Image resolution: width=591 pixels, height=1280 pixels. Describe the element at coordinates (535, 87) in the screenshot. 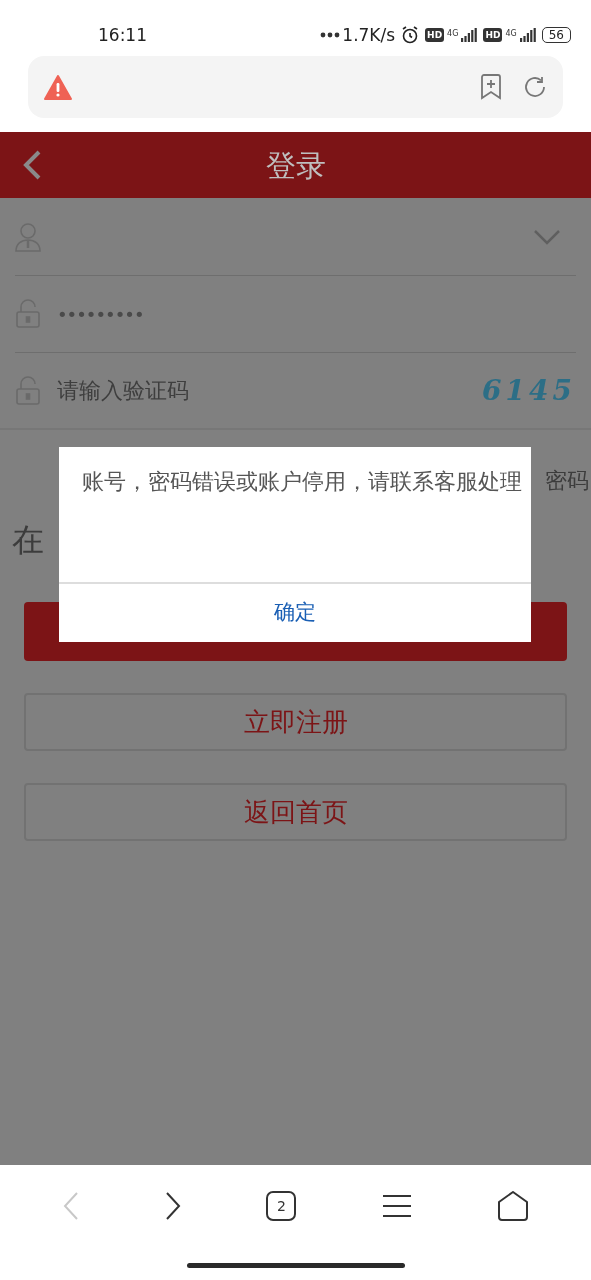

I see `refresh-icon` at that location.